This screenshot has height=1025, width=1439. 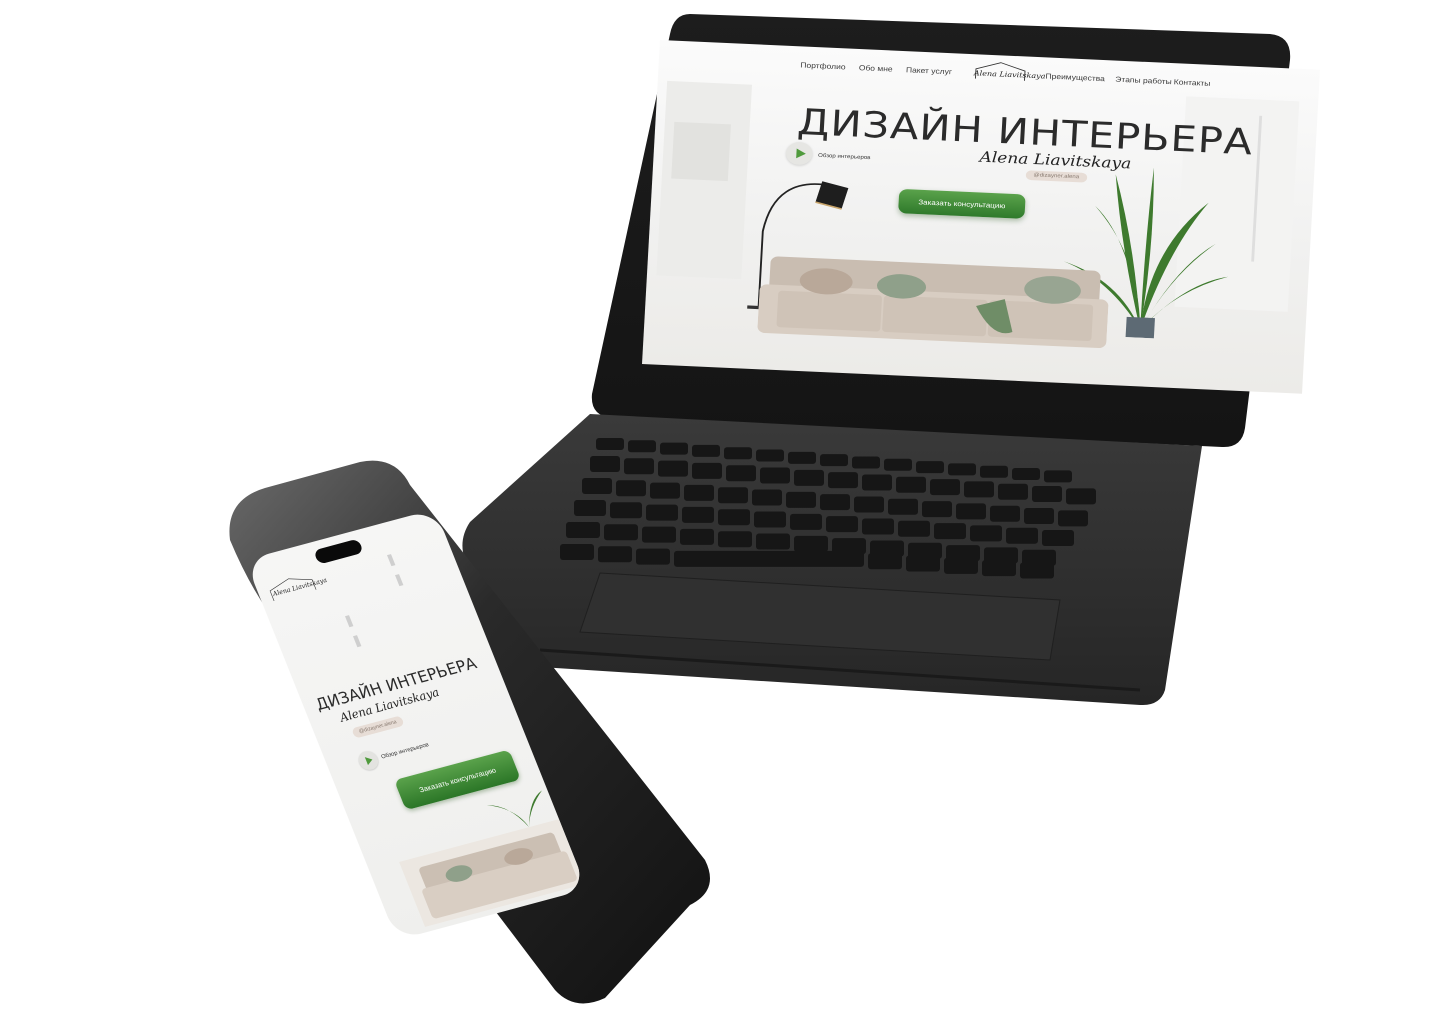 What do you see at coordinates (338, 551) in the screenshot?
I see `dynamic-island` at bounding box center [338, 551].